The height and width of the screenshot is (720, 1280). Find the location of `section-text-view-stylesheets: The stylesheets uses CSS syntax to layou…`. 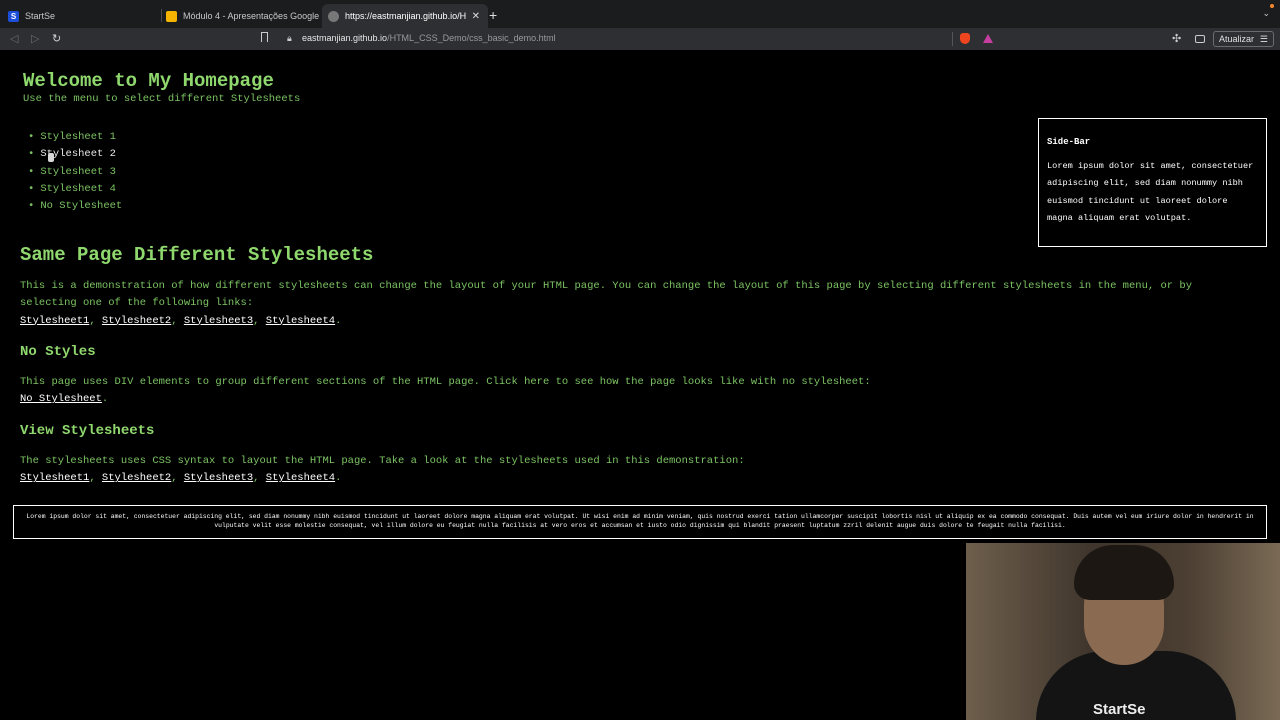

section-text-view-stylesheets: The stylesheets uses CSS syntax to layou… is located at coordinates (382, 470).